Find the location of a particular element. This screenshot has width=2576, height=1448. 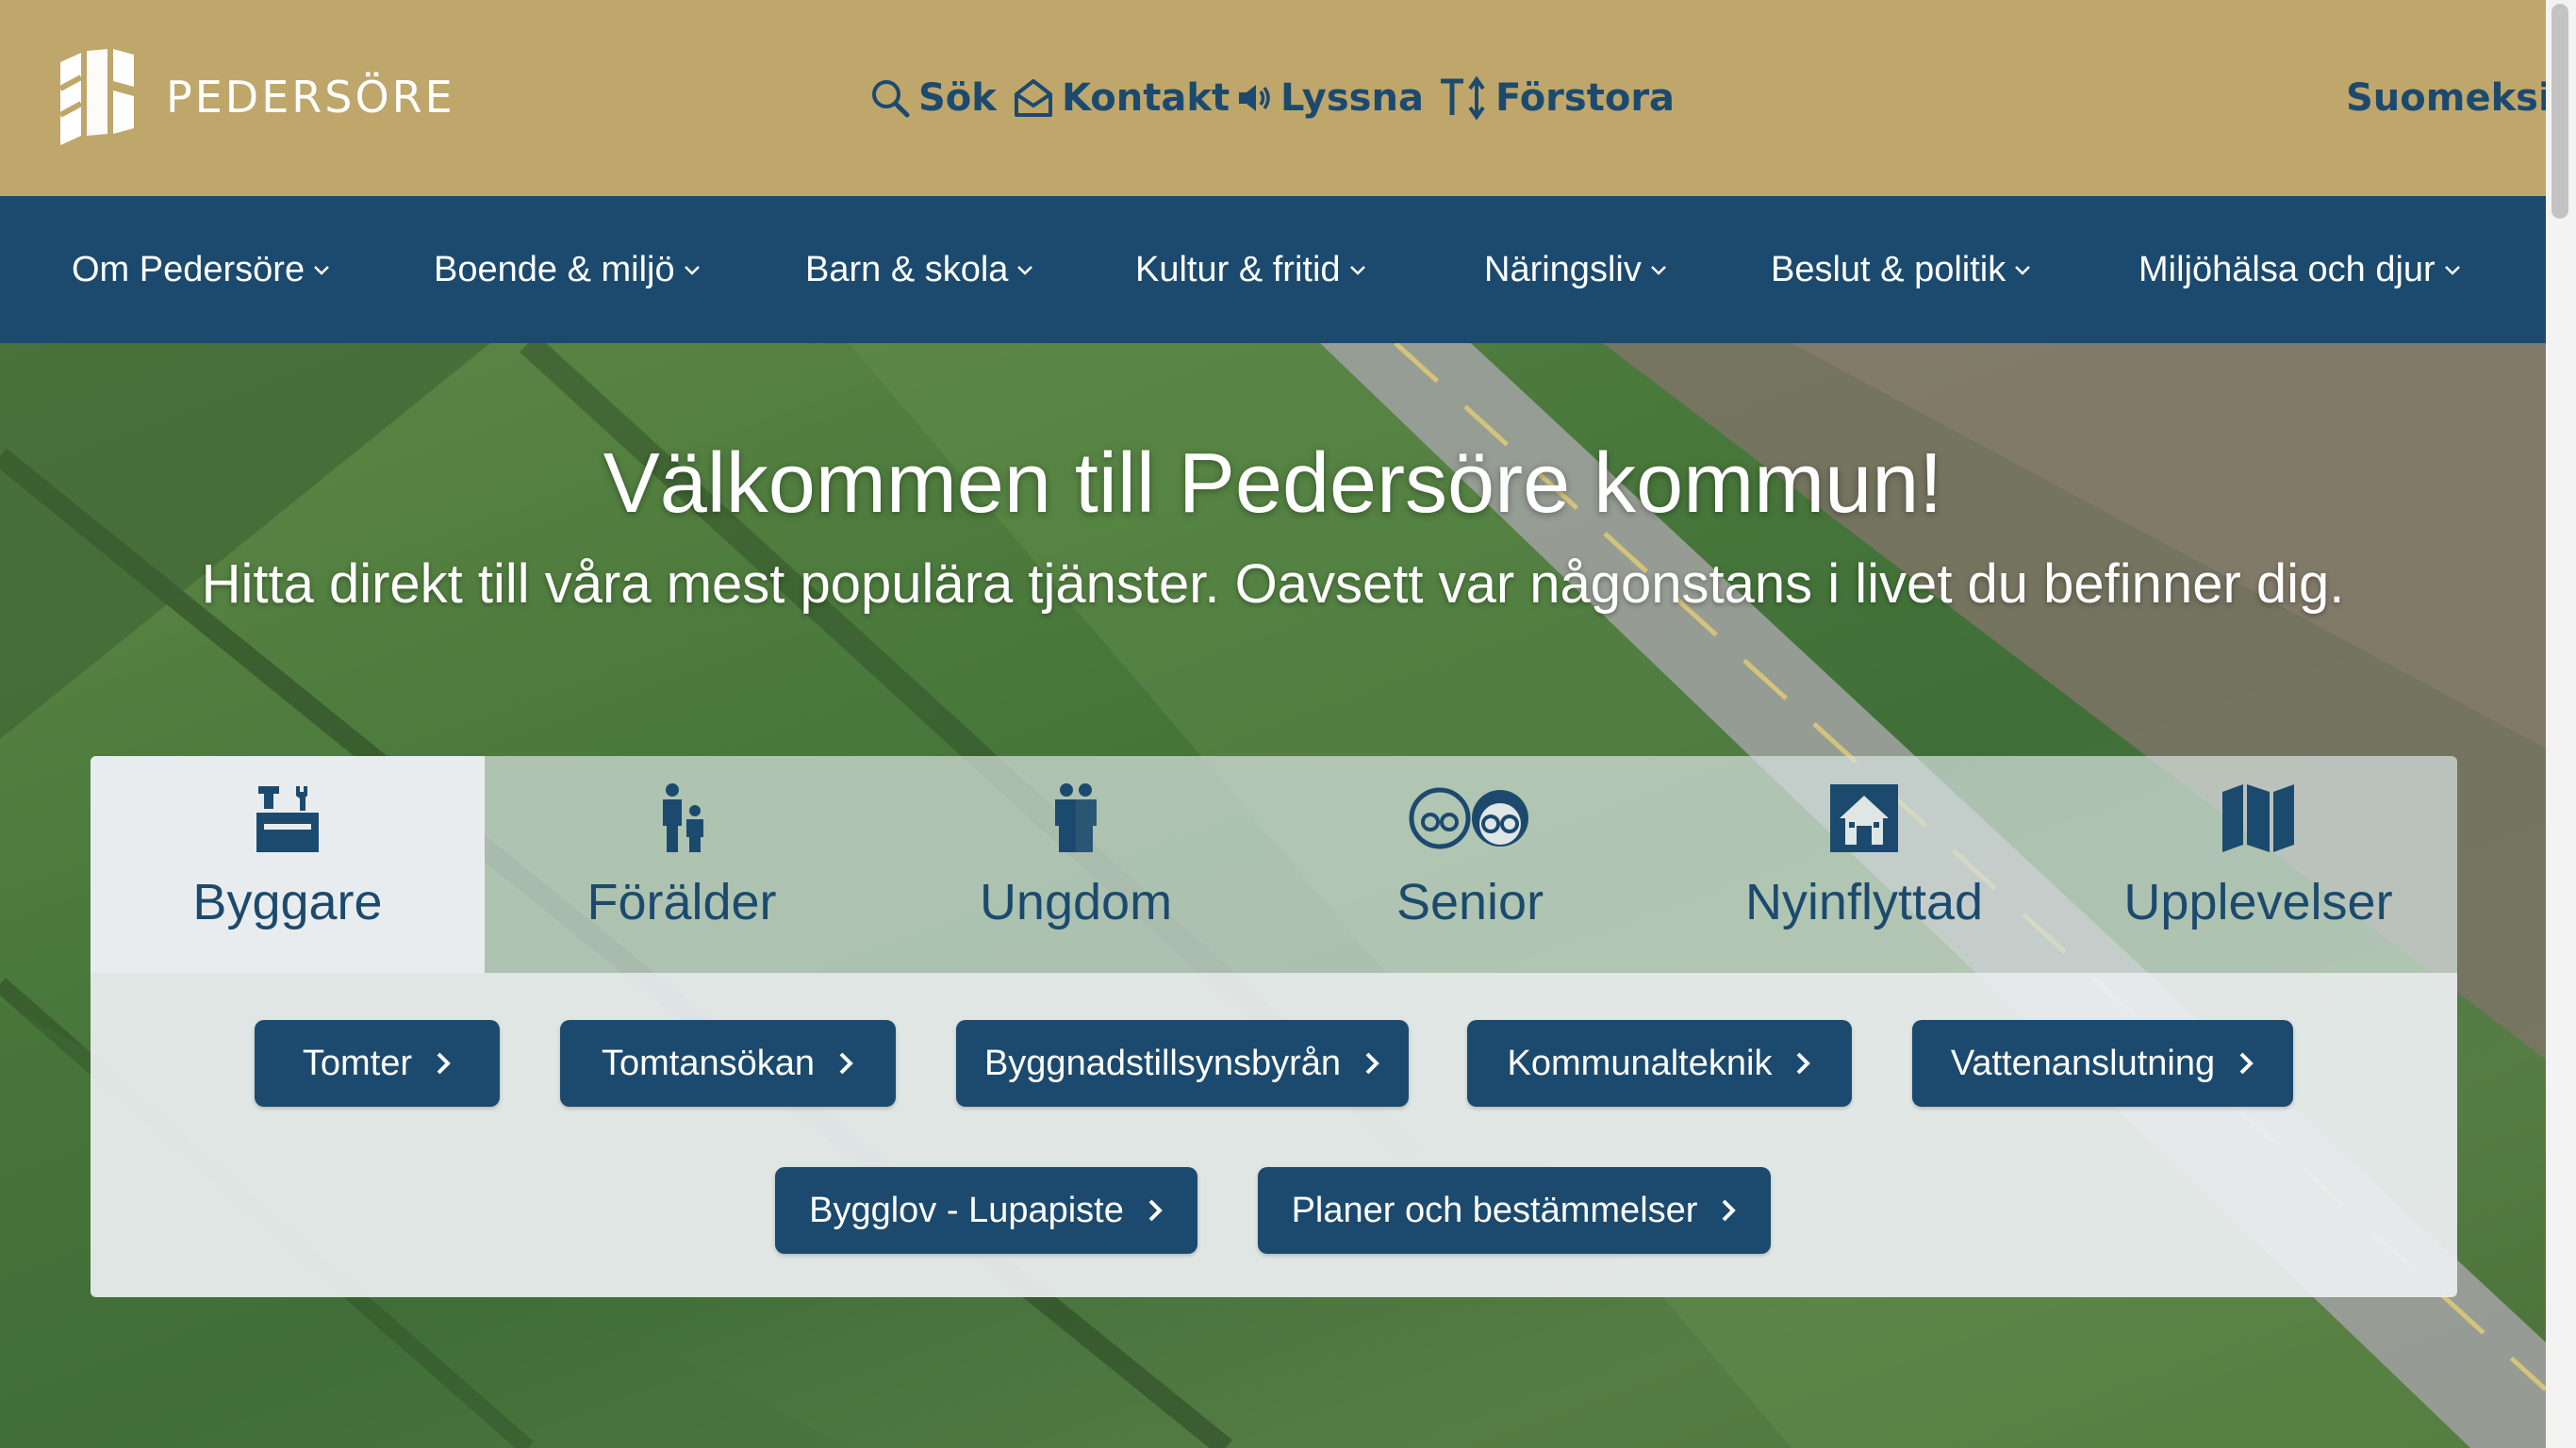

contact-link: Kontakt is located at coordinates (1121, 98).